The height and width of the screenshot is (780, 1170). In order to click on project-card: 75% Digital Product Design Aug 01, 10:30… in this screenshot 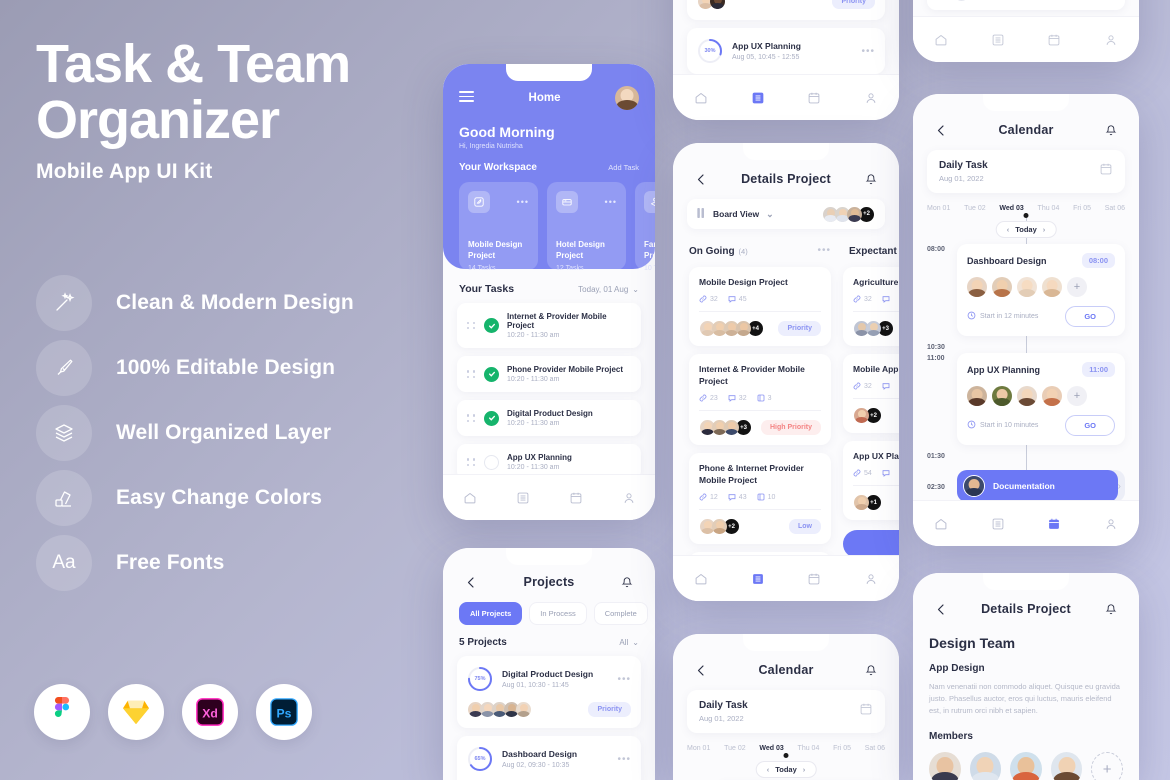, I will do `click(549, 692)`.